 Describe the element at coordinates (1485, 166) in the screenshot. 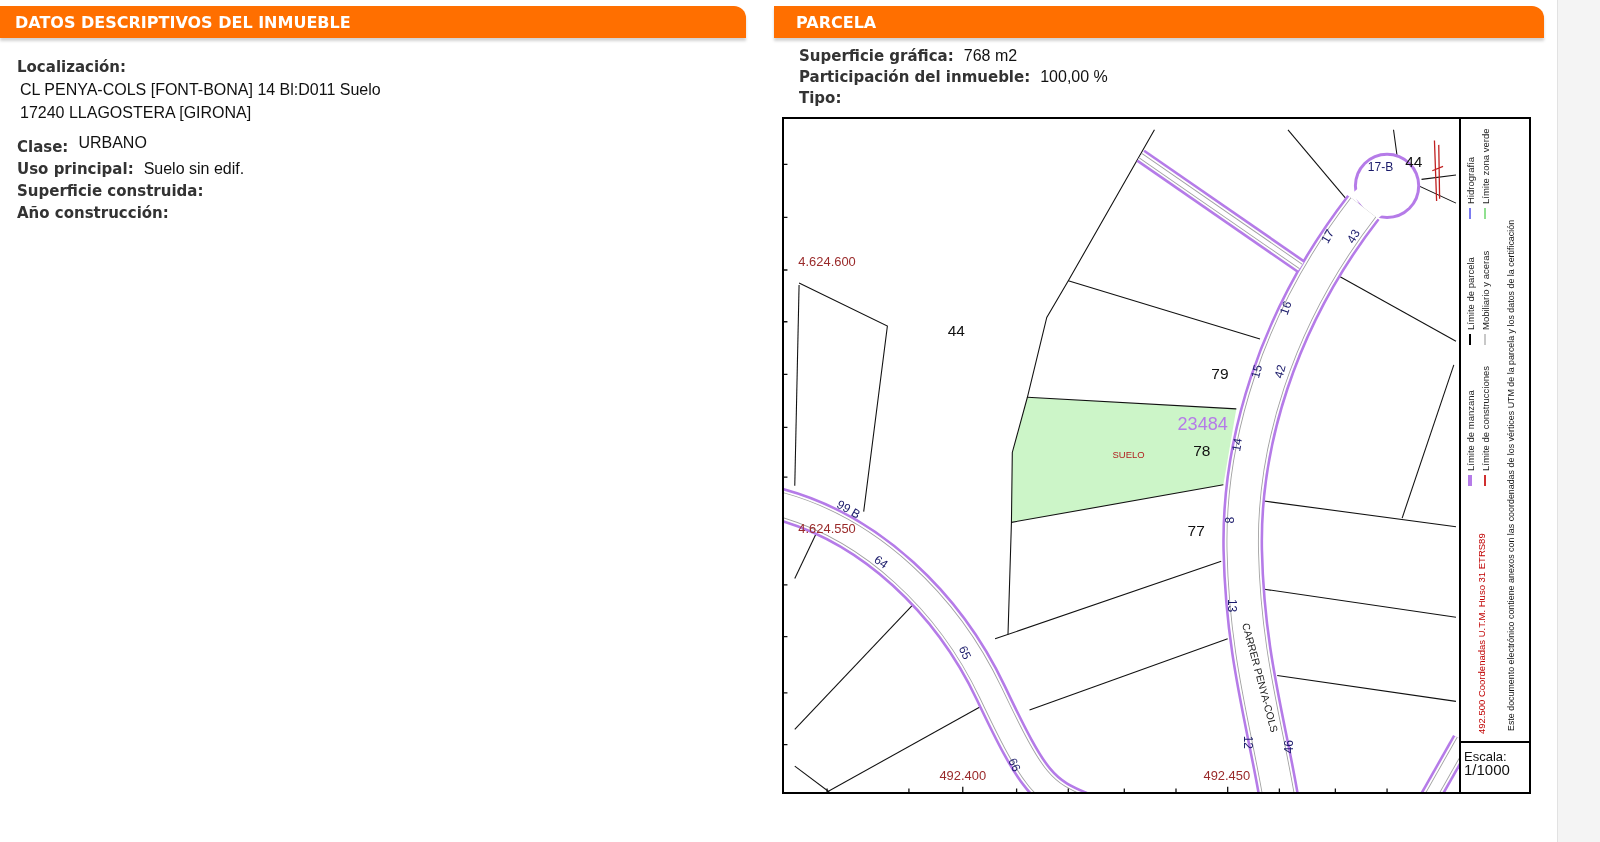

I see `legend-label: Límite zona verde` at that location.